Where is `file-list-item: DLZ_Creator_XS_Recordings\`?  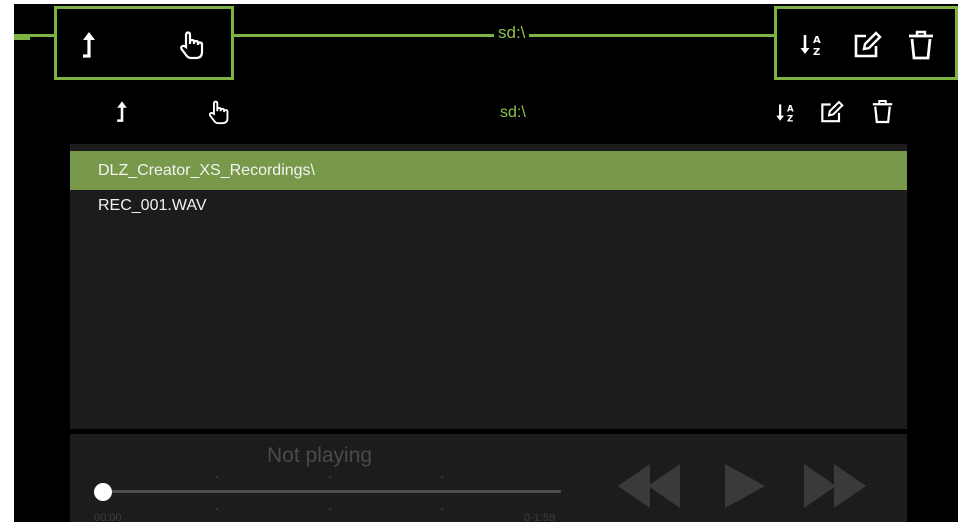 file-list-item: DLZ_Creator_XS_Recordings\ is located at coordinates (488, 170).